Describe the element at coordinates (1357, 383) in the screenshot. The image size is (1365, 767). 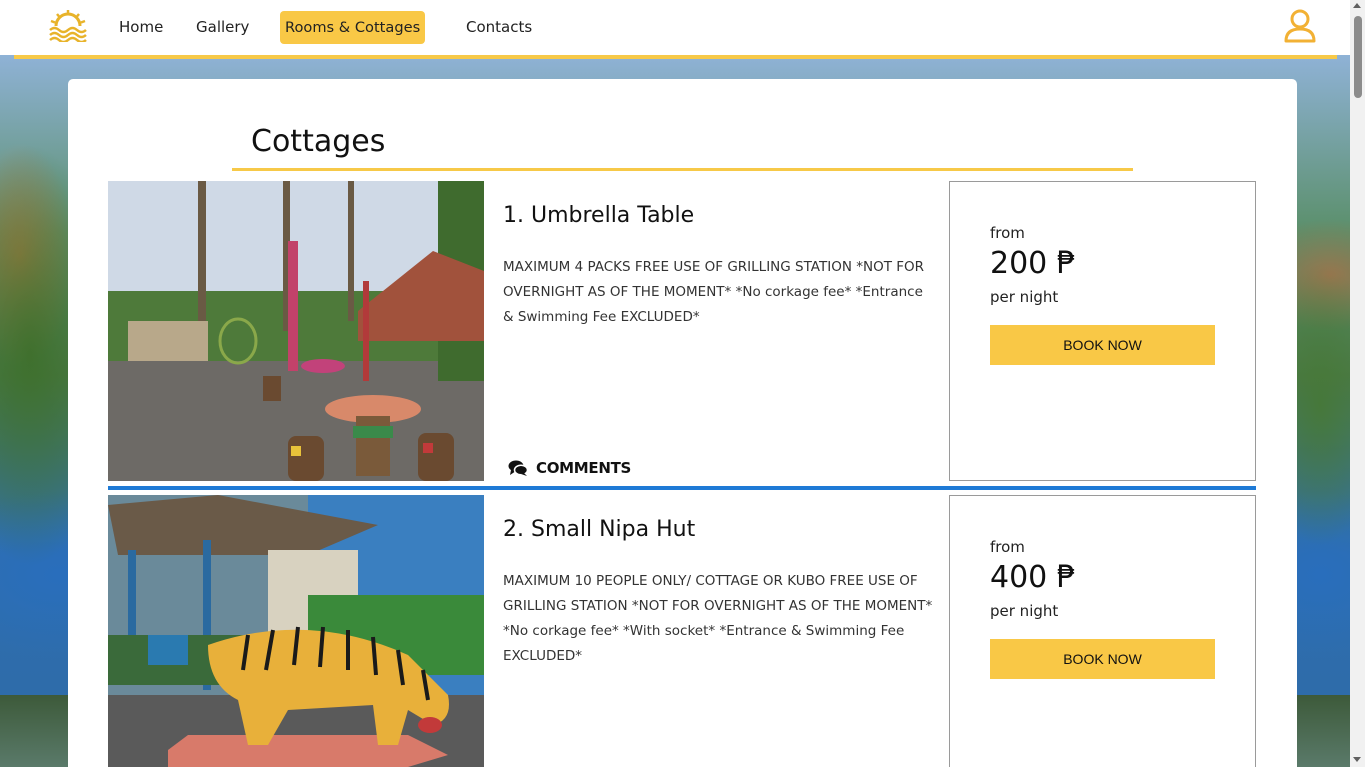
I see `page-scrollbar` at that location.